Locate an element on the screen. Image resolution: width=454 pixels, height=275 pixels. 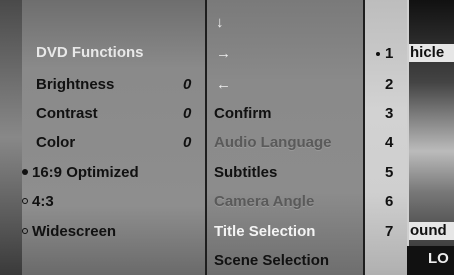
number-5: 5 is located at coordinates (389, 172).